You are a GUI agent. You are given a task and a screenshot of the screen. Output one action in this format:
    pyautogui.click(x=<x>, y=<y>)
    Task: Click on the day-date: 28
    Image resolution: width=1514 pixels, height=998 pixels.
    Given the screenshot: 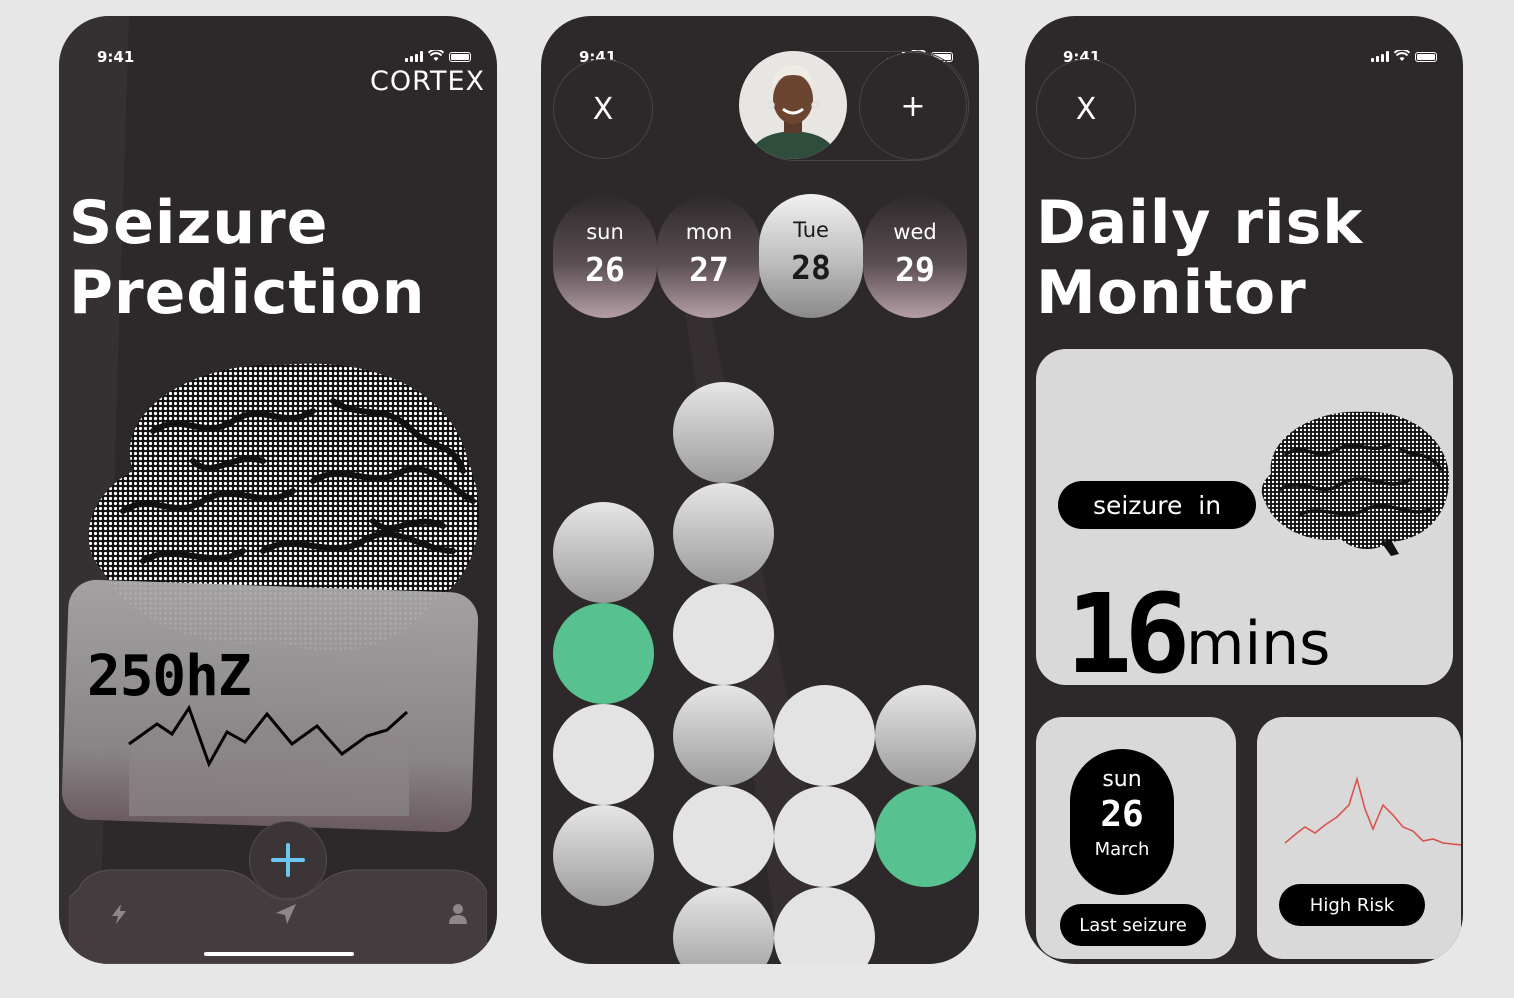 What is the action you would take?
    pyautogui.click(x=811, y=267)
    